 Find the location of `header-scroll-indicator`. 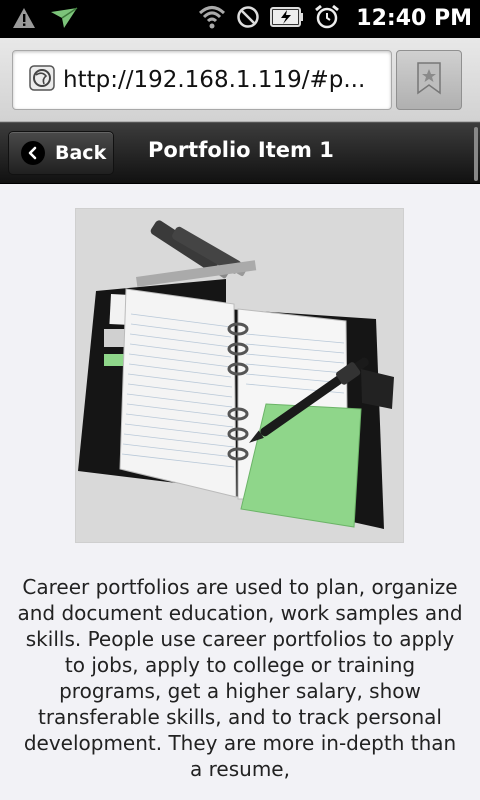

header-scroll-indicator is located at coordinates (476, 154).